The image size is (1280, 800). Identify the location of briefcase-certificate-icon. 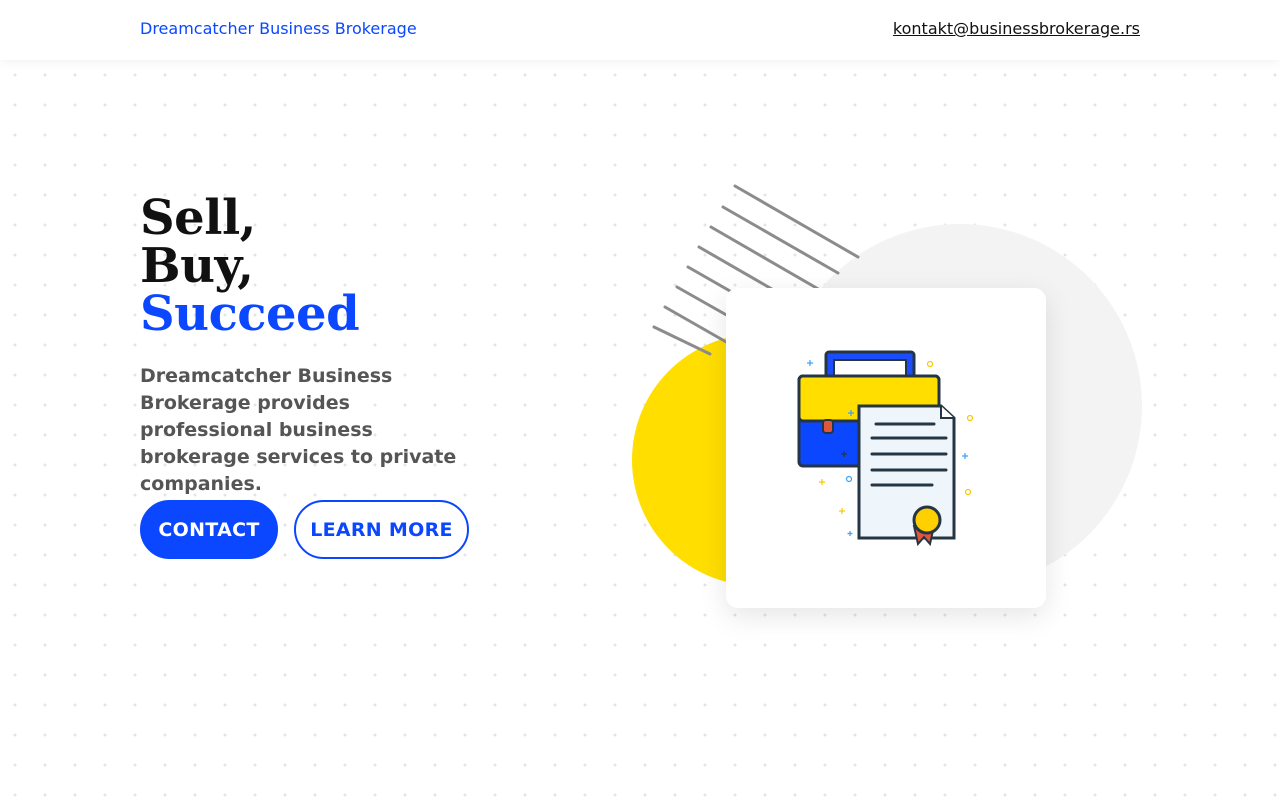
(885, 448).